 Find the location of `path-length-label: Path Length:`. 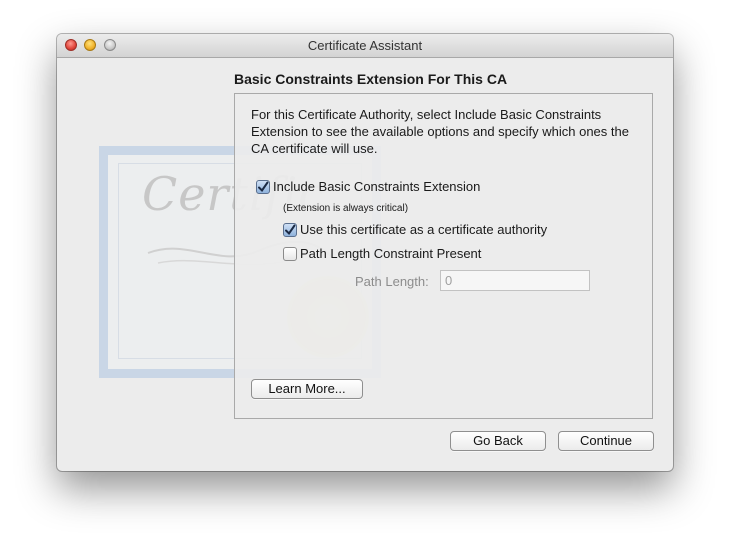

path-length-label: Path Length: is located at coordinates (392, 281).